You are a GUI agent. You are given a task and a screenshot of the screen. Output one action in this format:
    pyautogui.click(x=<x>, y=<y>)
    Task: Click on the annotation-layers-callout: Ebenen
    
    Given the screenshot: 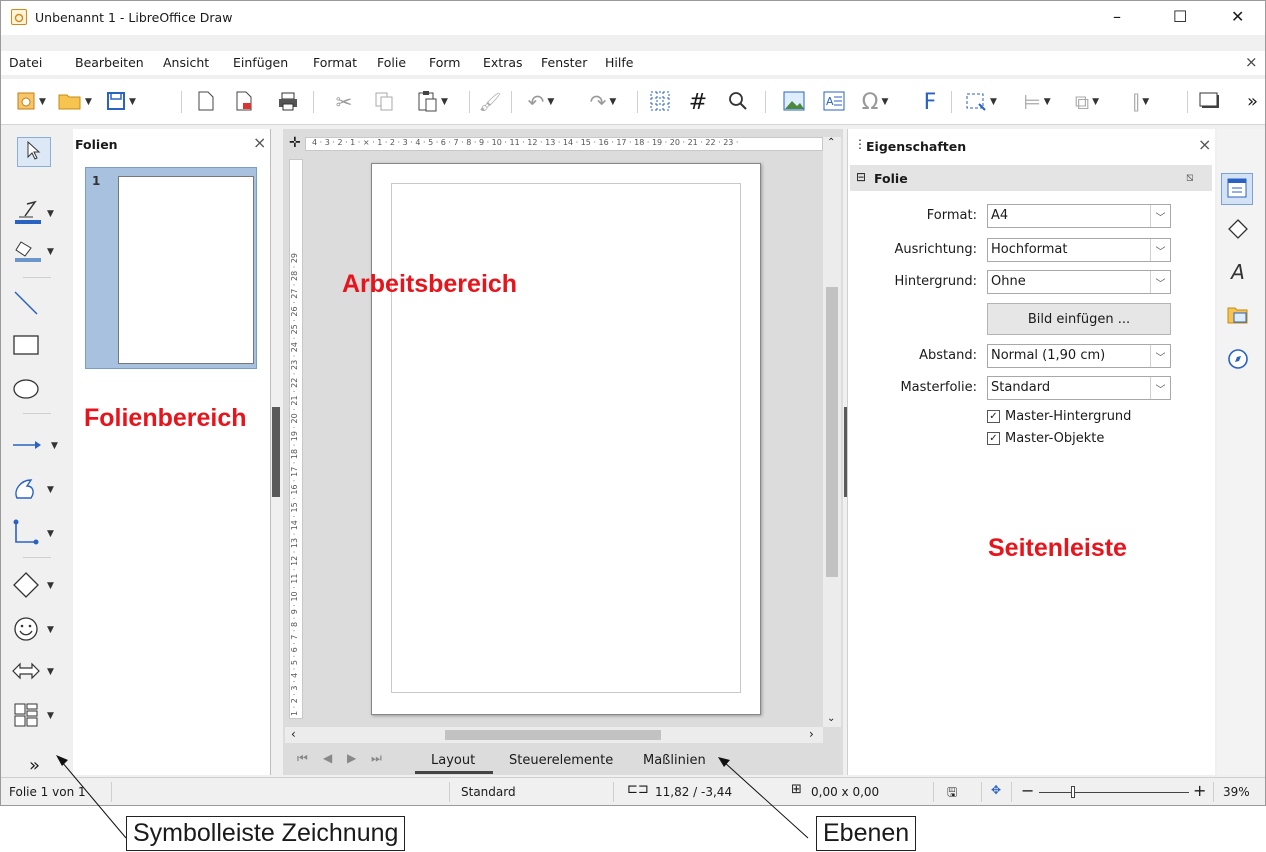 What is the action you would take?
    pyautogui.click(x=866, y=833)
    